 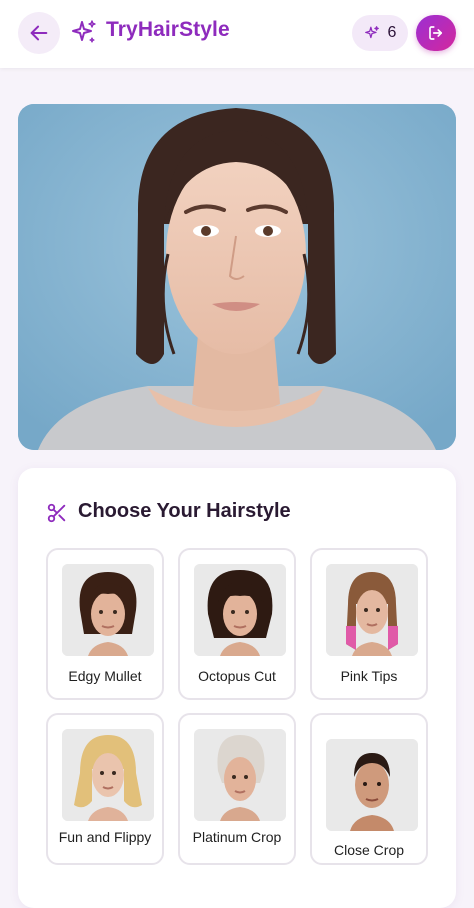 What do you see at coordinates (369, 850) in the screenshot?
I see `hairstyle-label: Close Crop` at bounding box center [369, 850].